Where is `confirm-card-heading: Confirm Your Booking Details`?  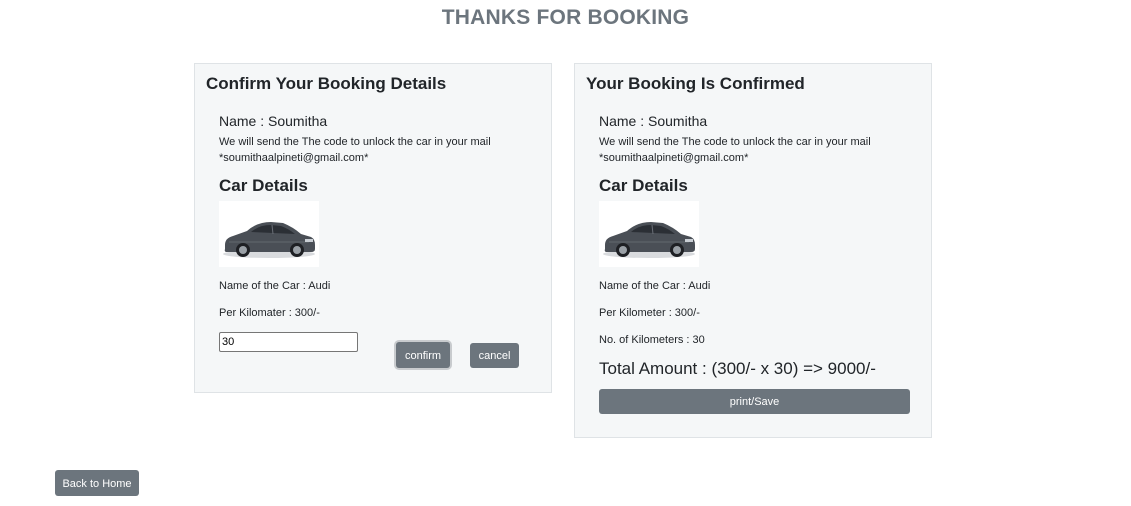
confirm-card-heading: Confirm Your Booking Details is located at coordinates (326, 83).